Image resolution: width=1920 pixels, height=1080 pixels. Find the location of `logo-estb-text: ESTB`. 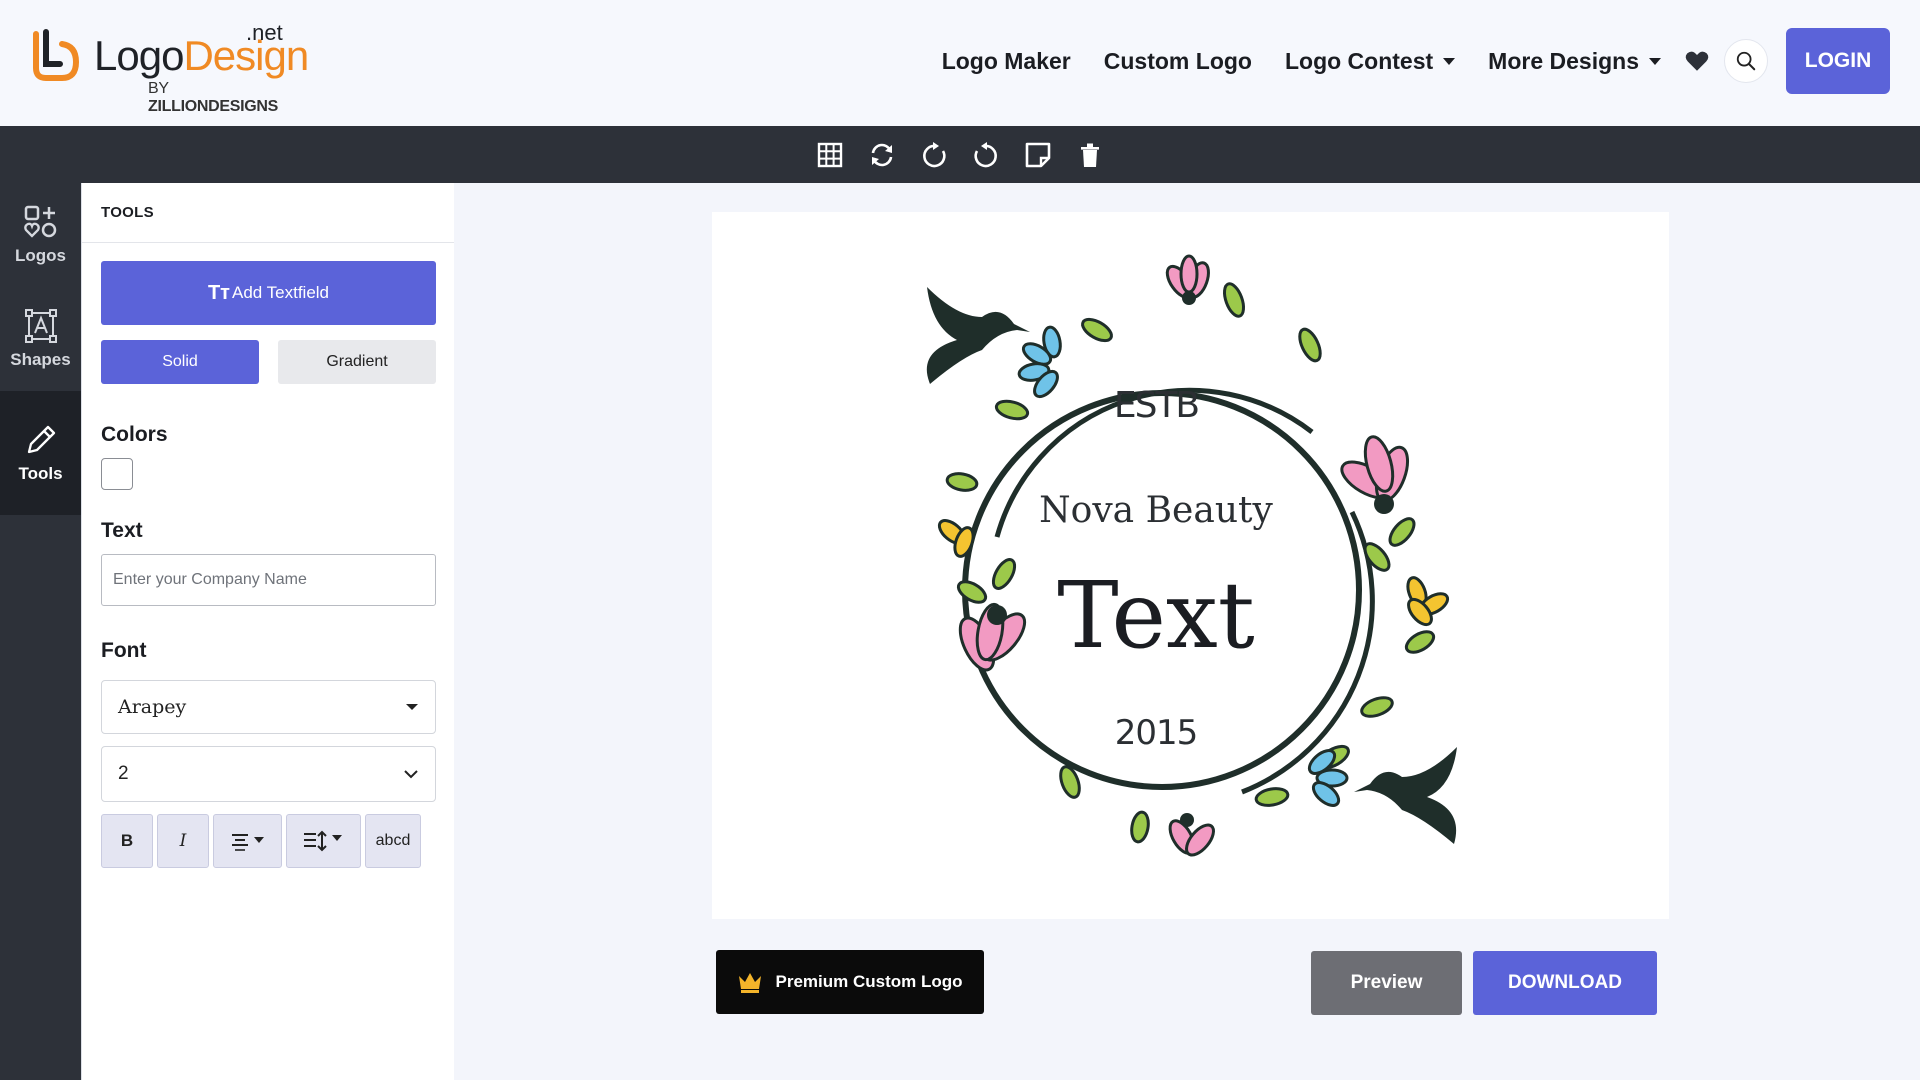

logo-estb-text: ESTB is located at coordinates (1156, 405).